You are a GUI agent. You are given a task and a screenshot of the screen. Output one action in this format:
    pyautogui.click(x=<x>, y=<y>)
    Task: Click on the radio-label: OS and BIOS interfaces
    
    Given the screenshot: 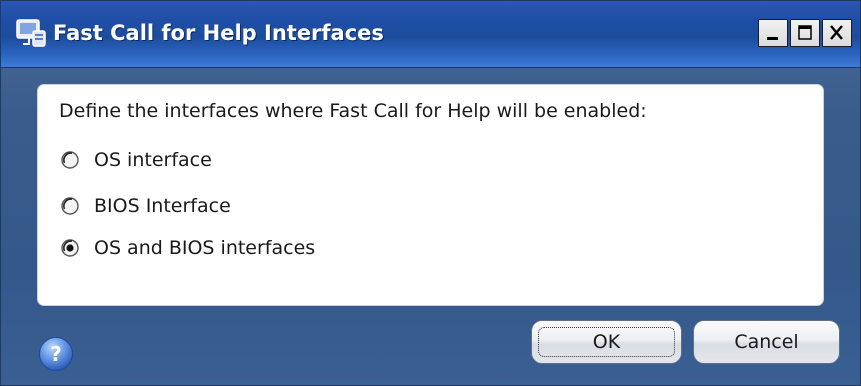 What is the action you would take?
    pyautogui.click(x=205, y=248)
    